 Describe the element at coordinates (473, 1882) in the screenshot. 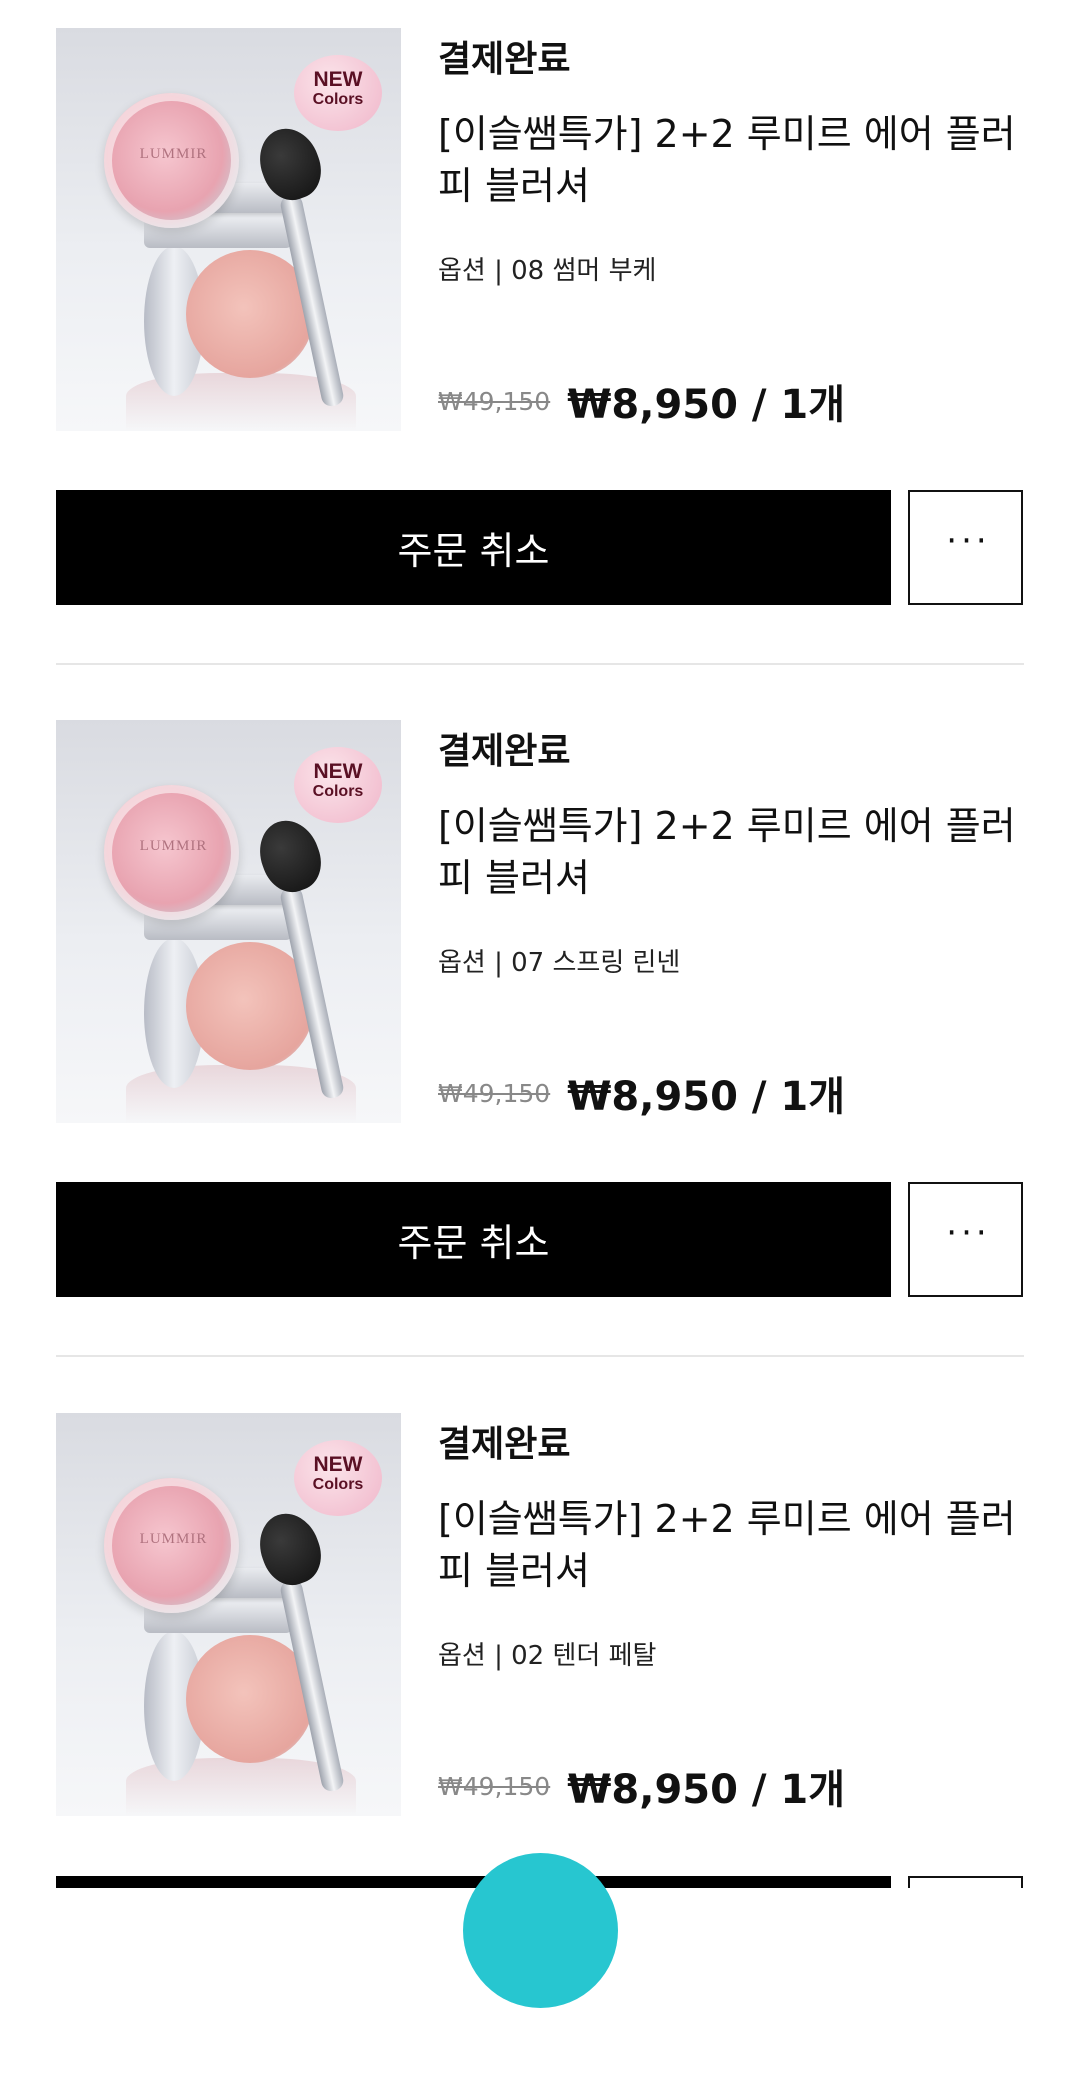

I see `cancel-order-button-partial` at that location.